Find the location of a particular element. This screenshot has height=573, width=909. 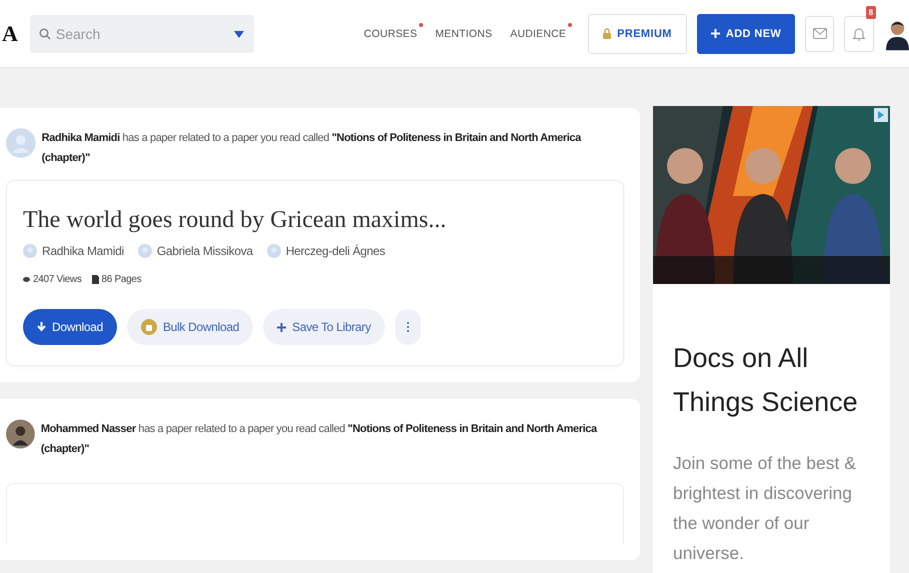

pages-count: 86 Pages is located at coordinates (122, 279).